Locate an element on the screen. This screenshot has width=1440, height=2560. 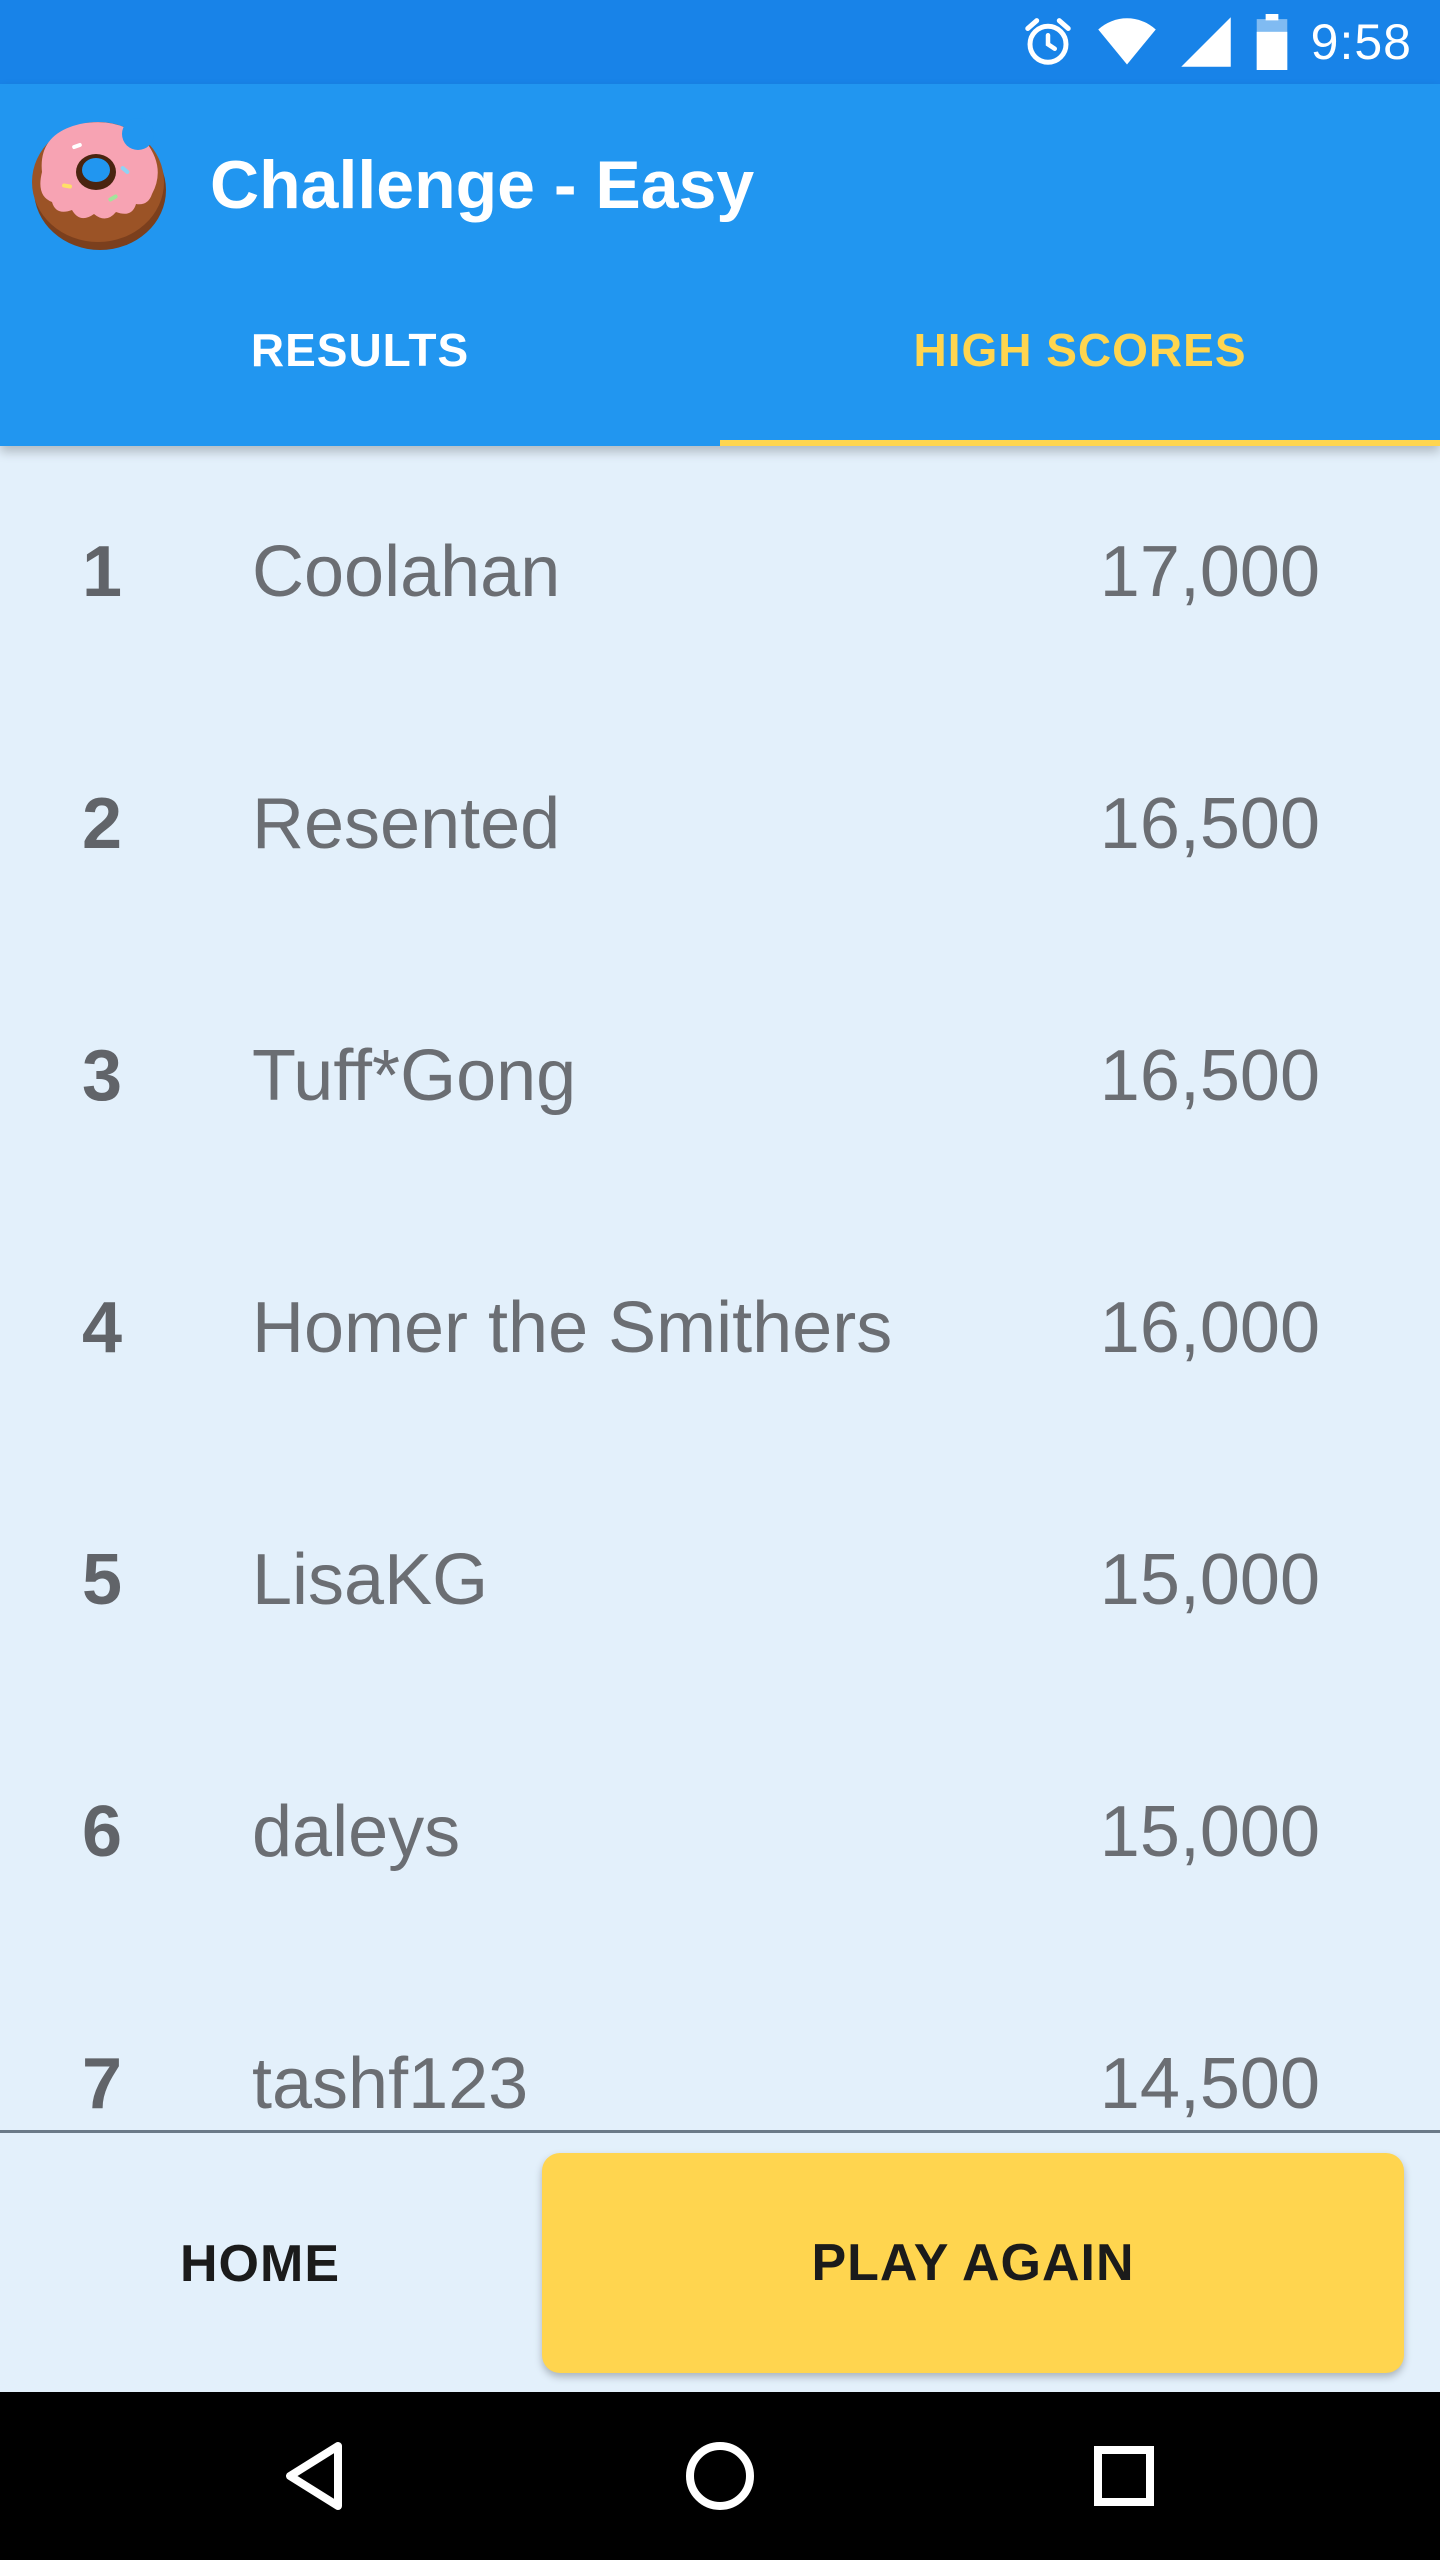
status-time: 9:58 is located at coordinates (1361, 42).